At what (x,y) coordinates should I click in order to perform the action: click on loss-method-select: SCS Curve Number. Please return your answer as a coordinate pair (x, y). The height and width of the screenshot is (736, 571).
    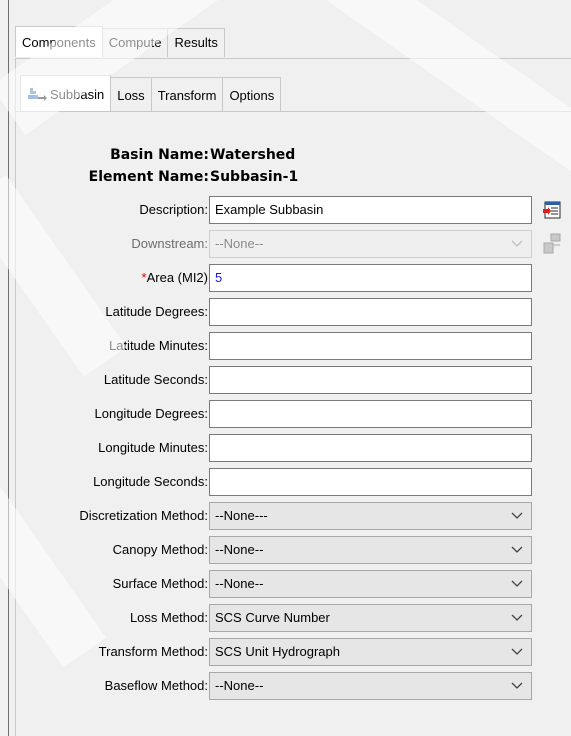
    Looking at the image, I should click on (370, 618).